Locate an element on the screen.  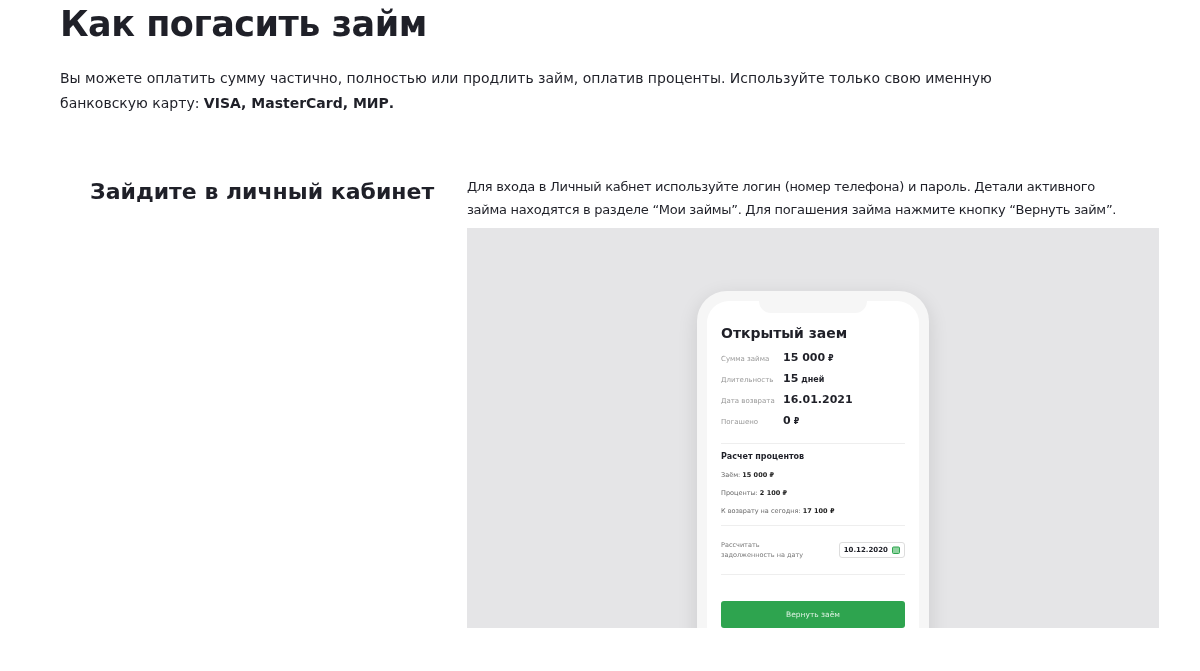
detail-value: 15 is located at coordinates (791, 378).